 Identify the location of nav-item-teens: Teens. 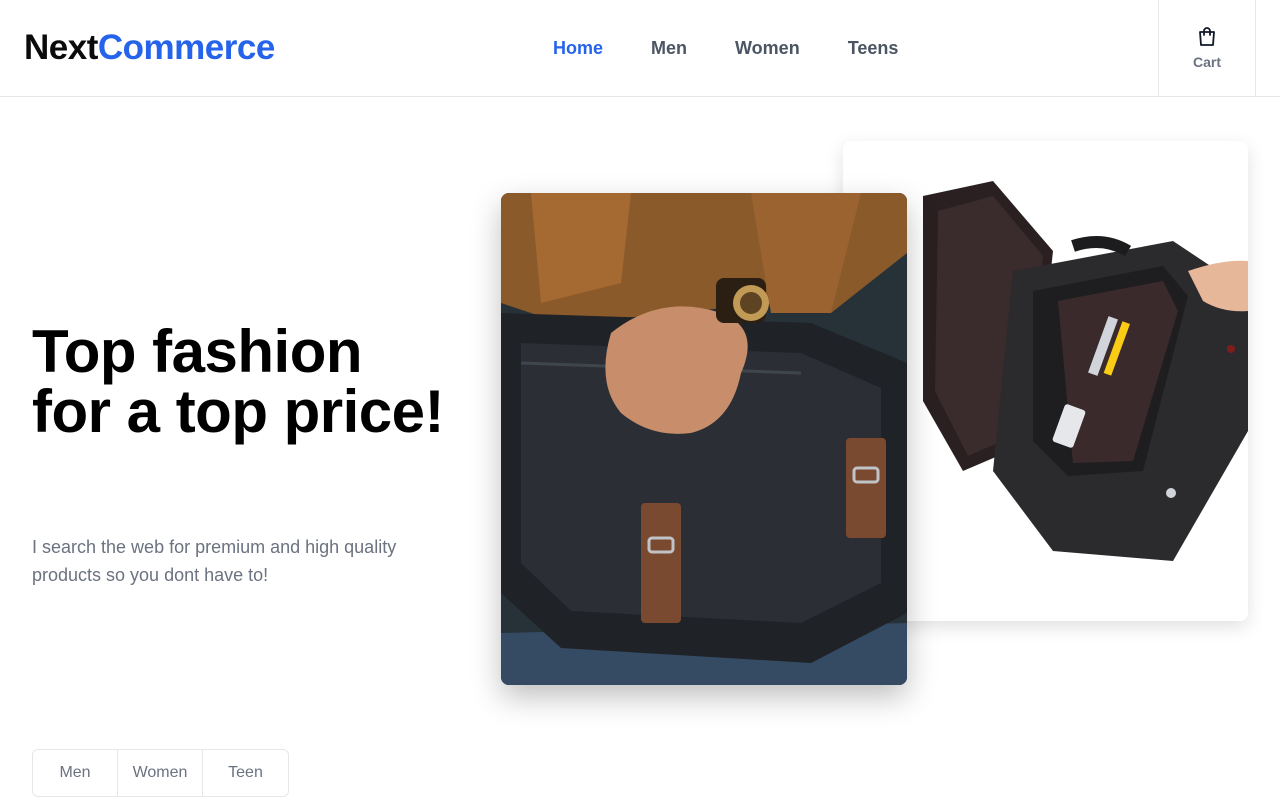
(873, 48).